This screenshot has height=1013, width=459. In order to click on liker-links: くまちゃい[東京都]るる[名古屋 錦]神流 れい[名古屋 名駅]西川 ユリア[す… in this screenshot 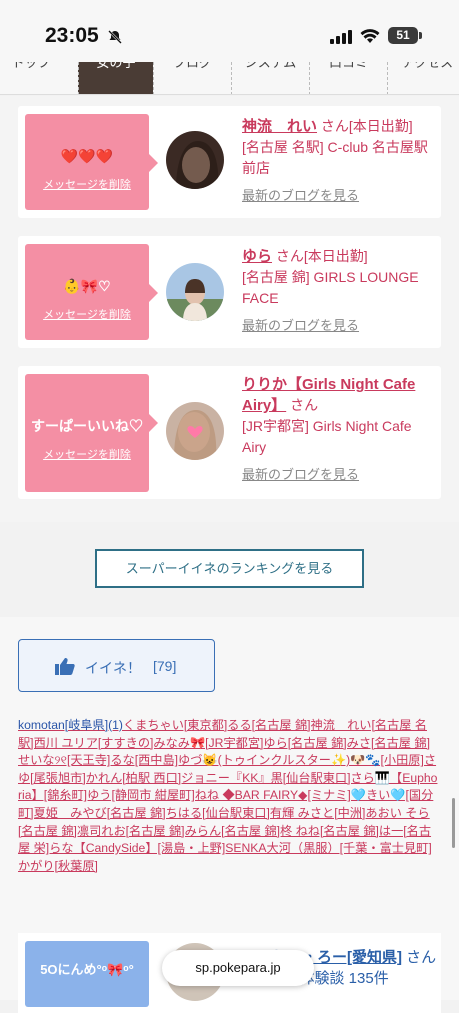, I will do `click(227, 795)`.